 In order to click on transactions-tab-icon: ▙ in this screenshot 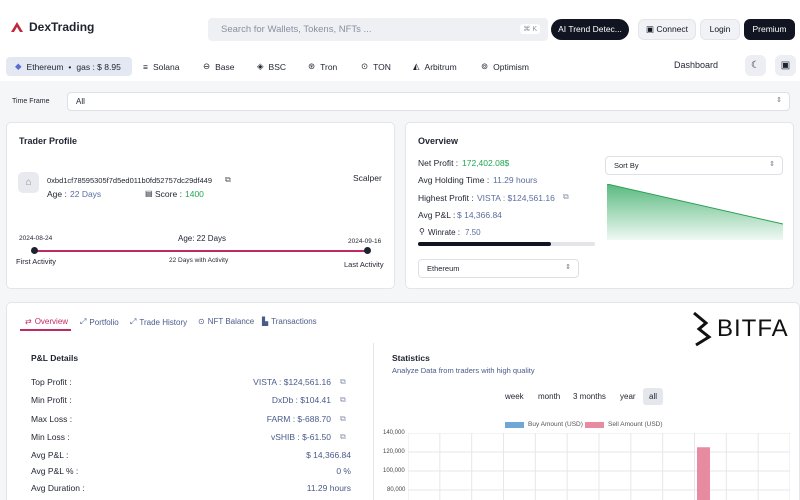, I will do `click(265, 321)`.